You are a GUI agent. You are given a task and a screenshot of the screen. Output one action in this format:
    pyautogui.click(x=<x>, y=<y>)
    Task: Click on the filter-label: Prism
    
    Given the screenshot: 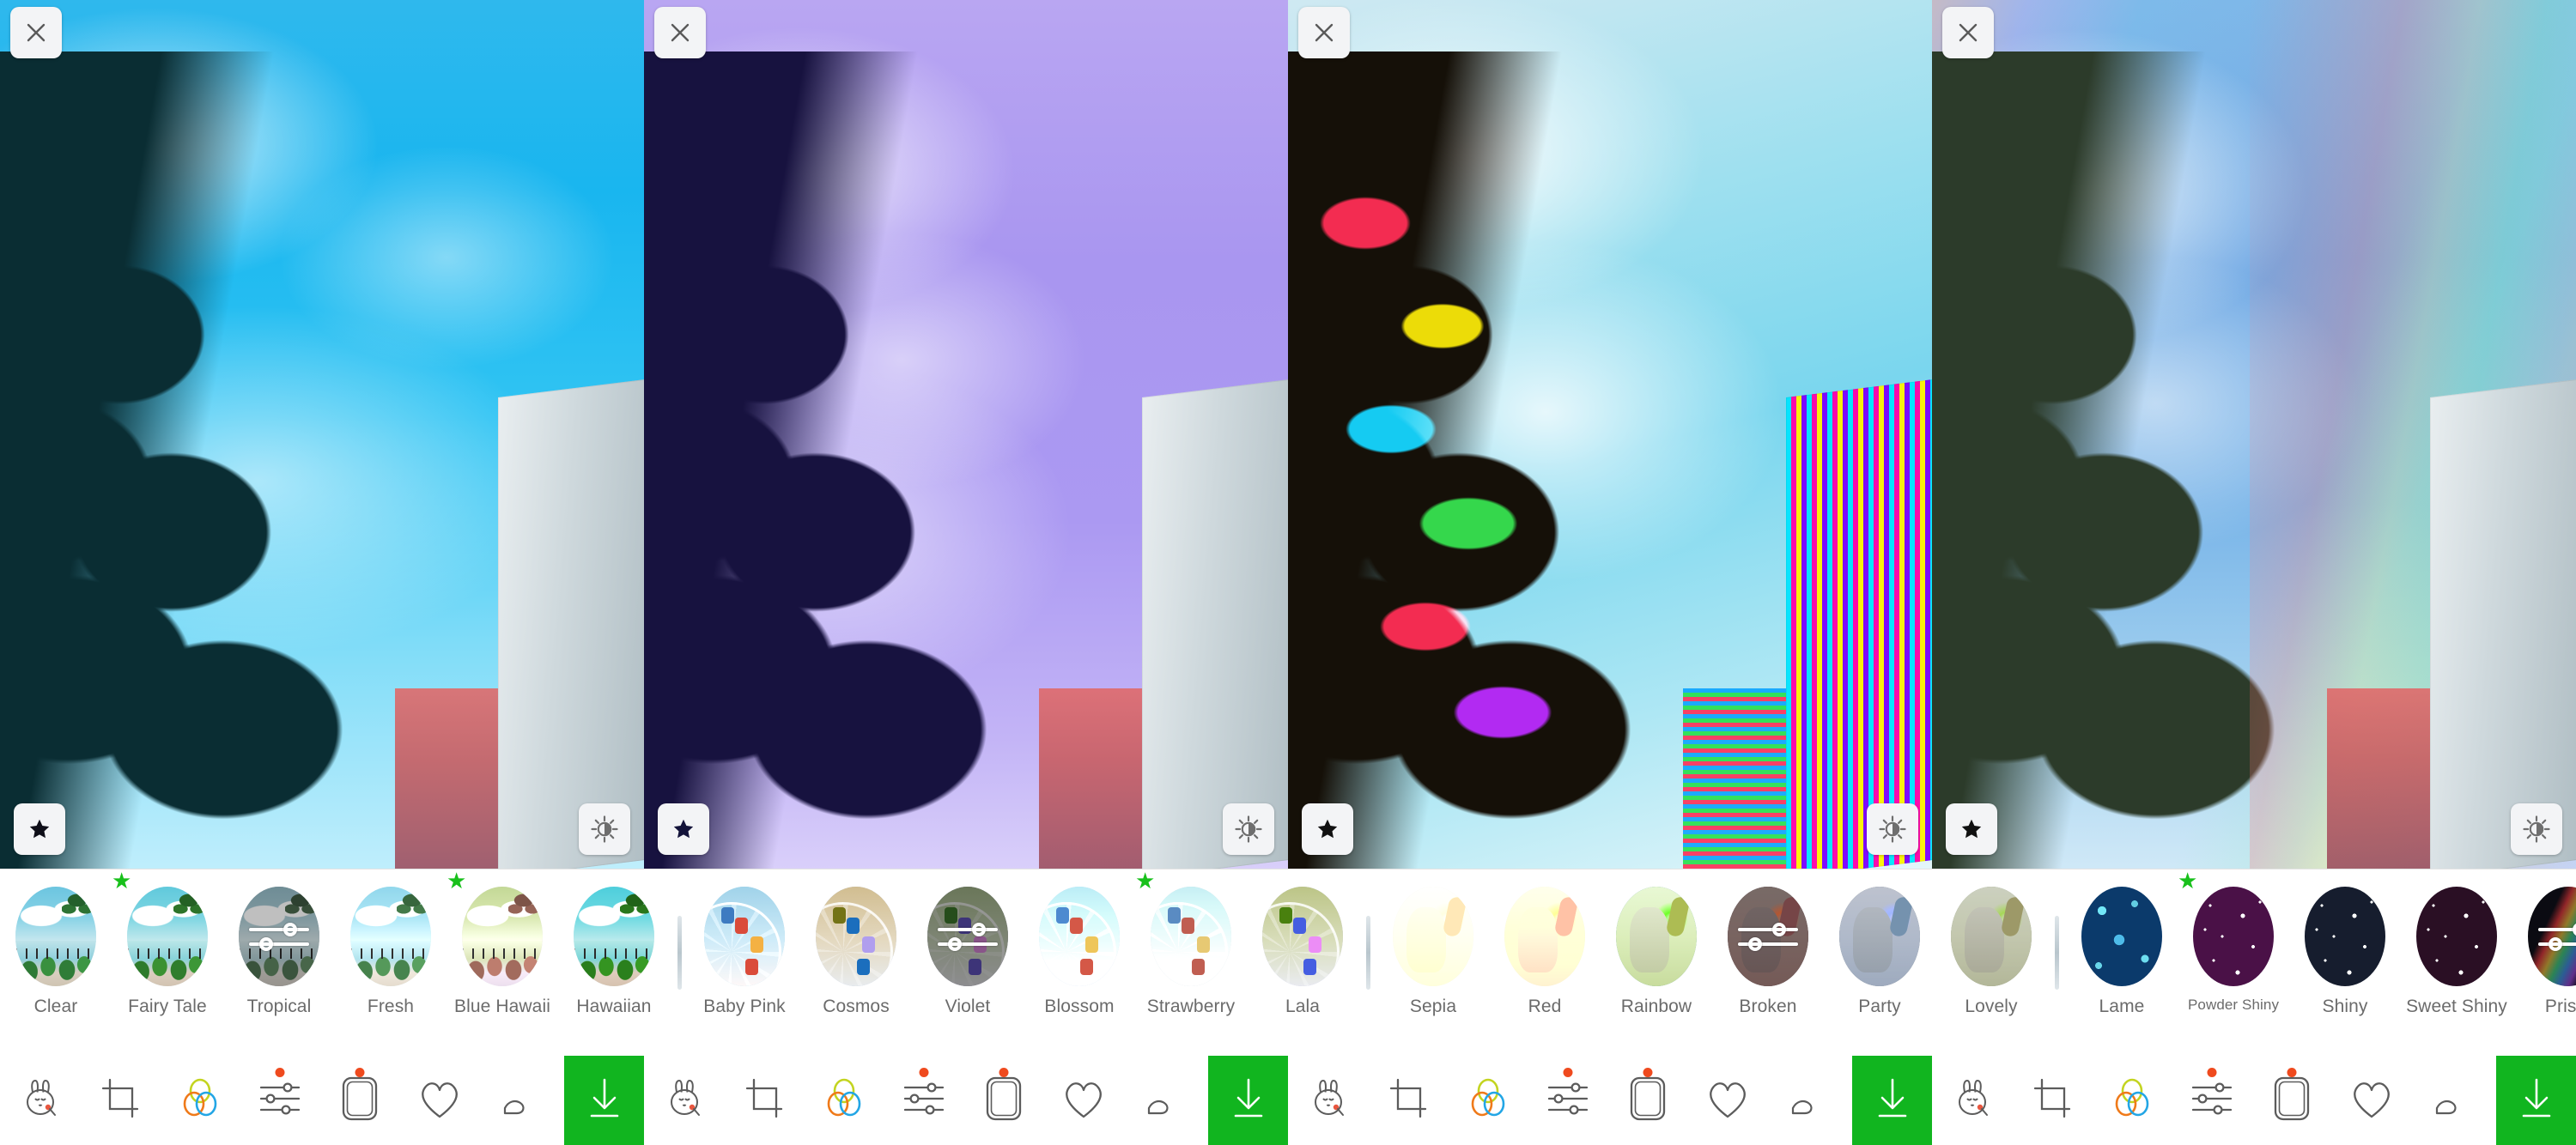 What is the action you would take?
    pyautogui.click(x=2560, y=1006)
    